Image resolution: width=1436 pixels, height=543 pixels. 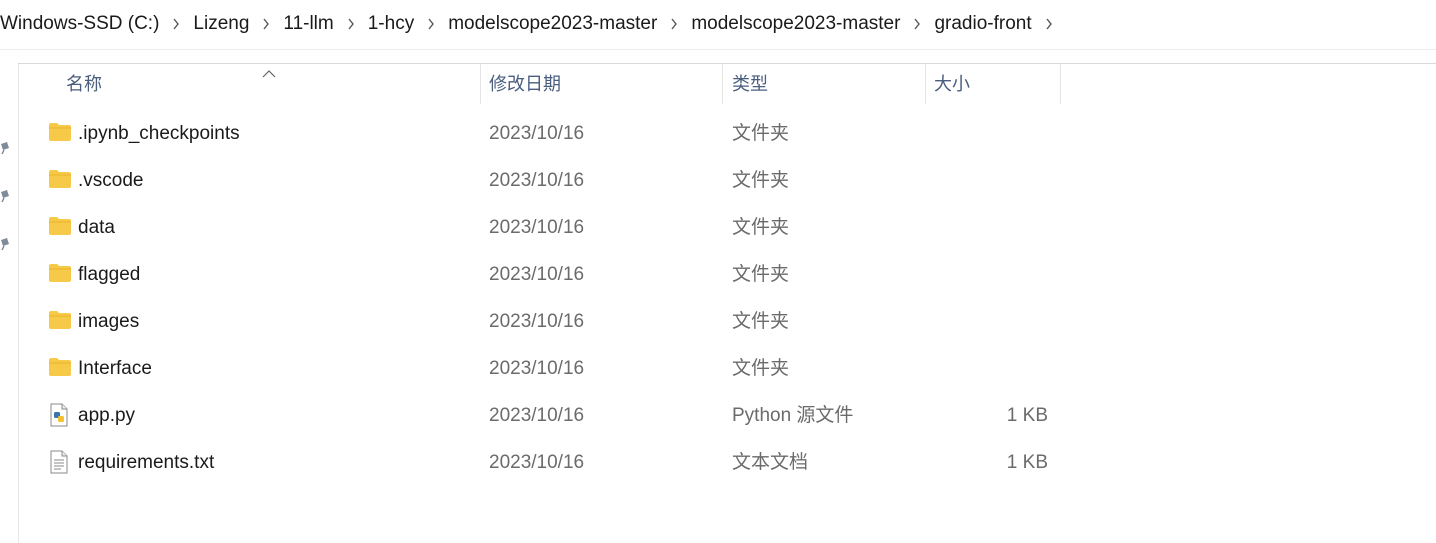 What do you see at coordinates (391, 24) in the screenshot?
I see `breadcrumb-item-1-hcy: 1-hcy` at bounding box center [391, 24].